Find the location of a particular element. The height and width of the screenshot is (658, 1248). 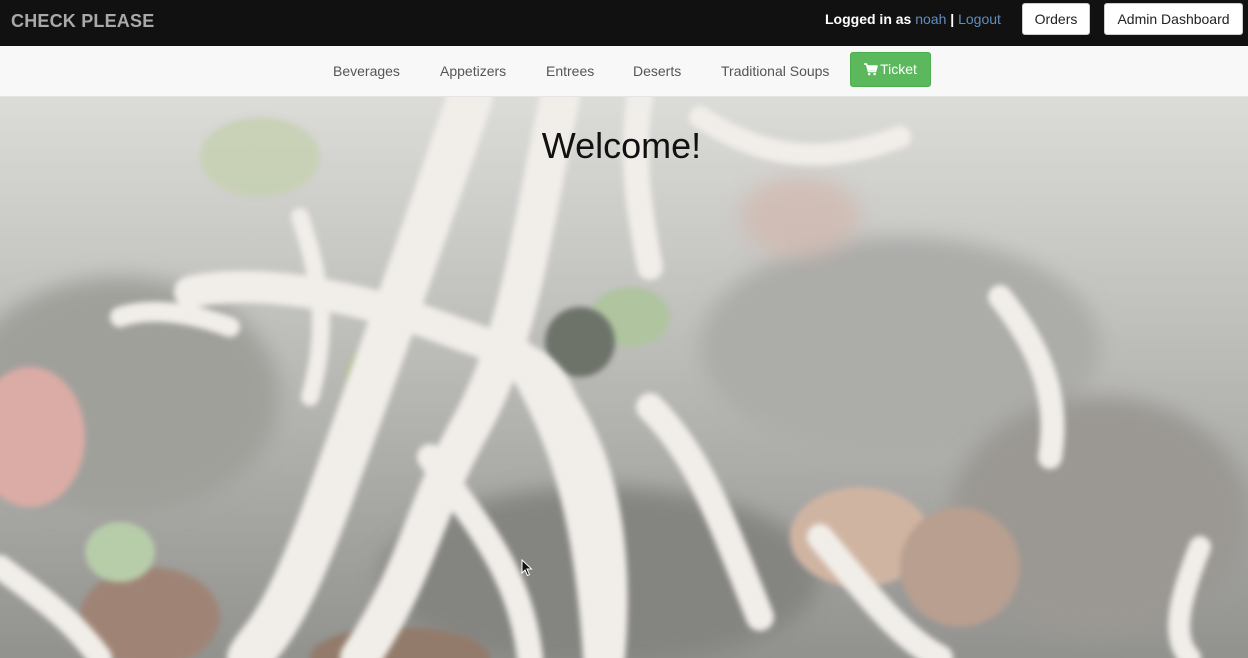

logout-link: Logout is located at coordinates (979, 19).